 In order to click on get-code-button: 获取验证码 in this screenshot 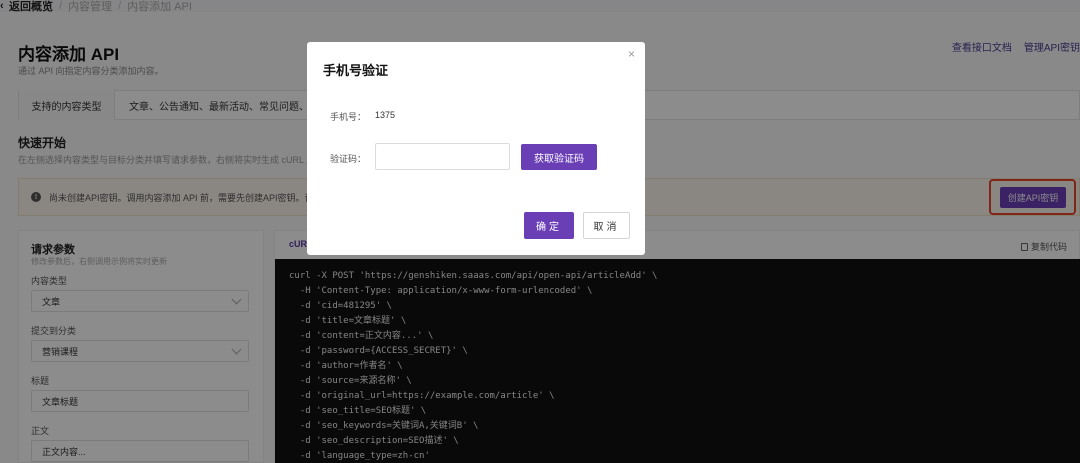, I will do `click(559, 157)`.